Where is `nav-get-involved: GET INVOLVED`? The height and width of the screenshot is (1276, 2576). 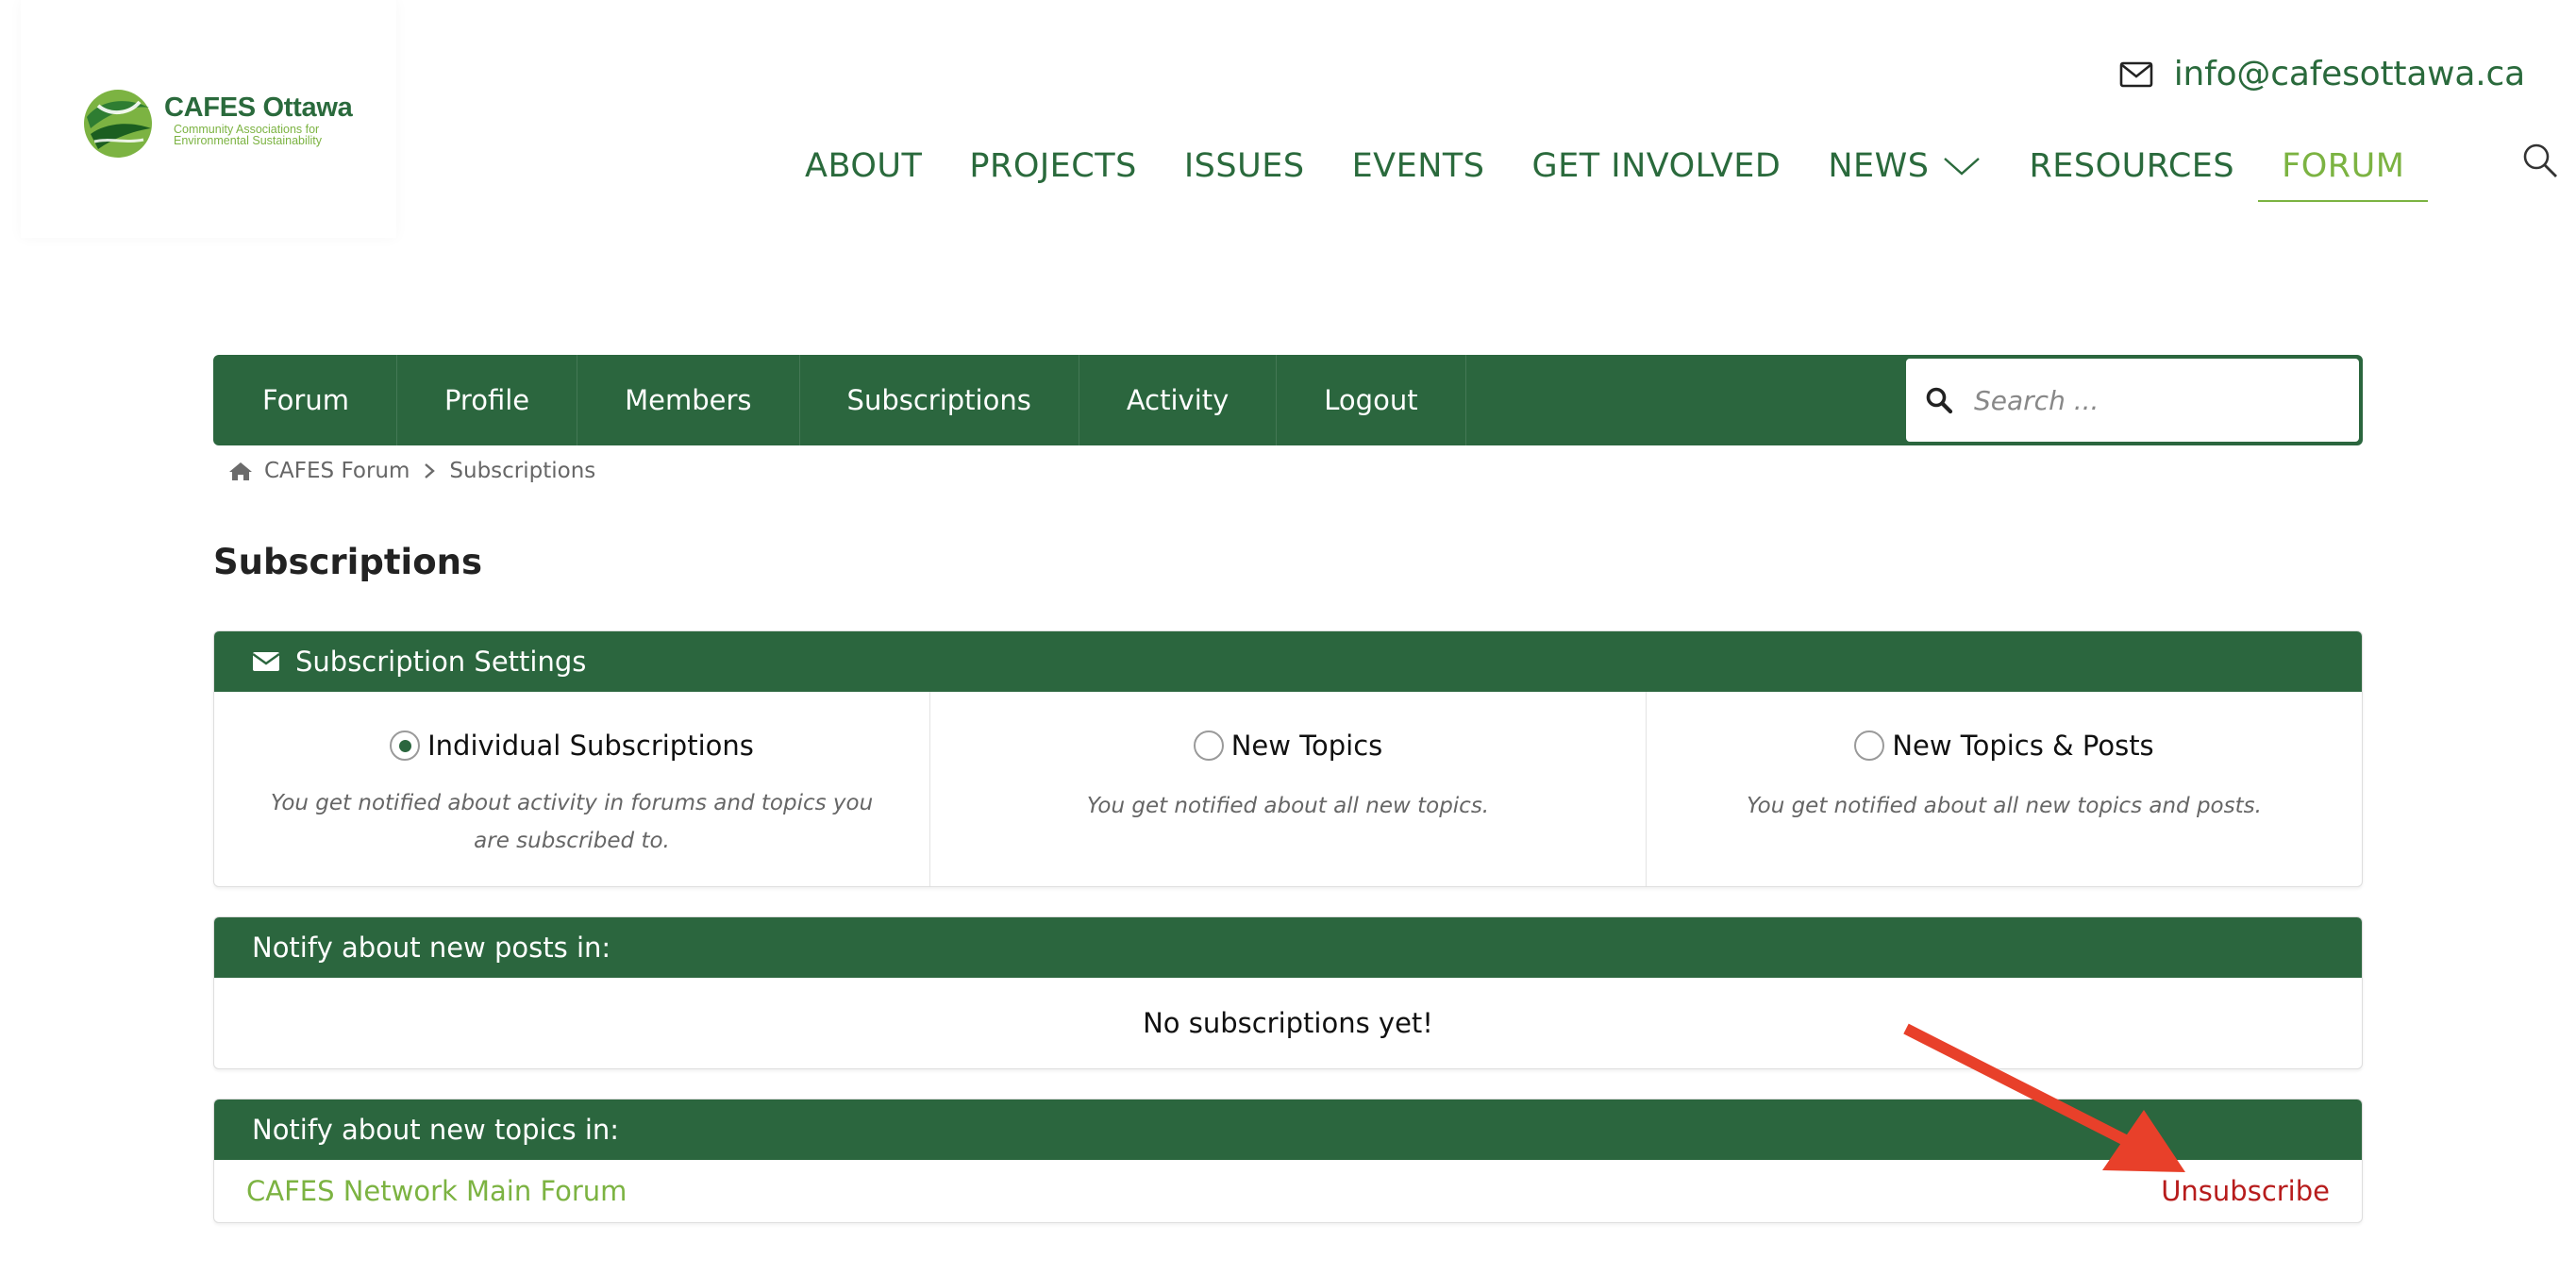 nav-get-involved: GET INVOLVED is located at coordinates (1657, 166).